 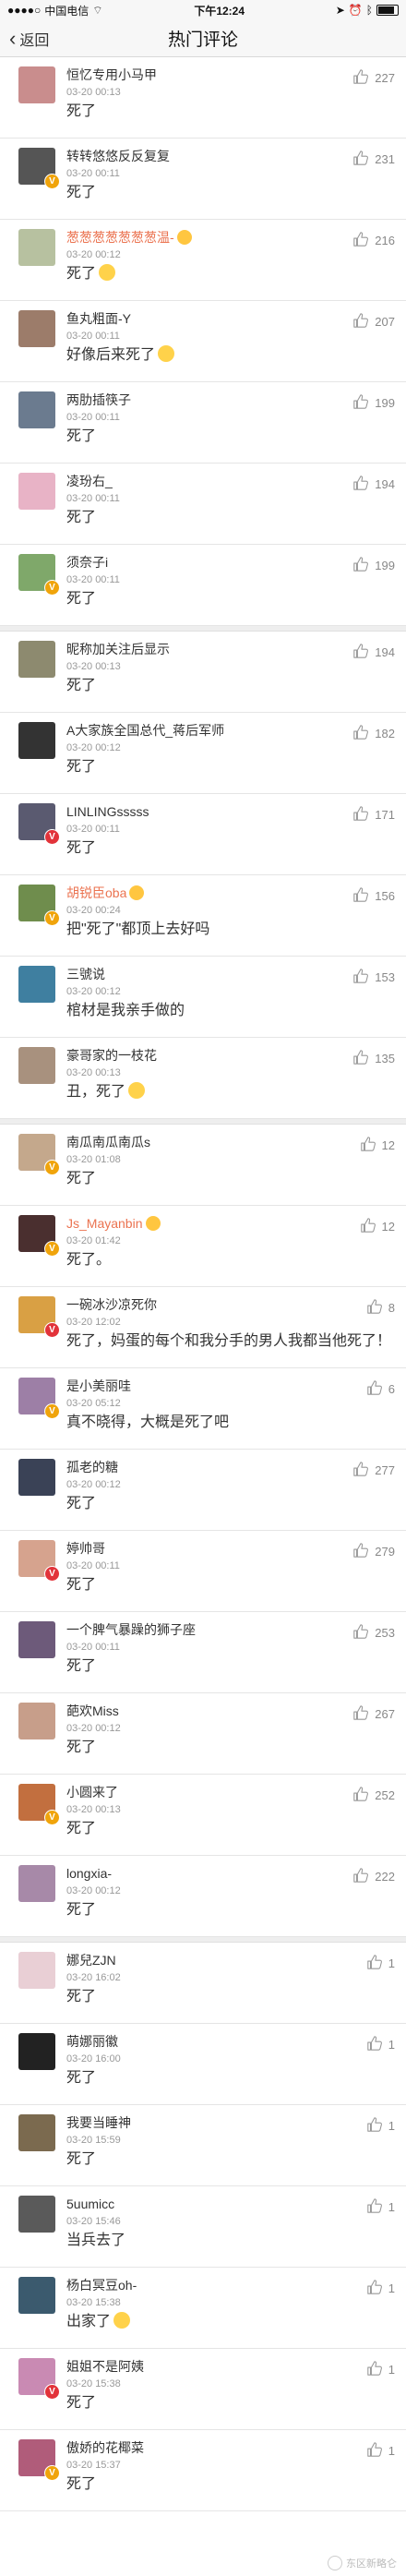 What do you see at coordinates (230, 2204) in the screenshot?
I see `comment-username-row: 5uumicc` at bounding box center [230, 2204].